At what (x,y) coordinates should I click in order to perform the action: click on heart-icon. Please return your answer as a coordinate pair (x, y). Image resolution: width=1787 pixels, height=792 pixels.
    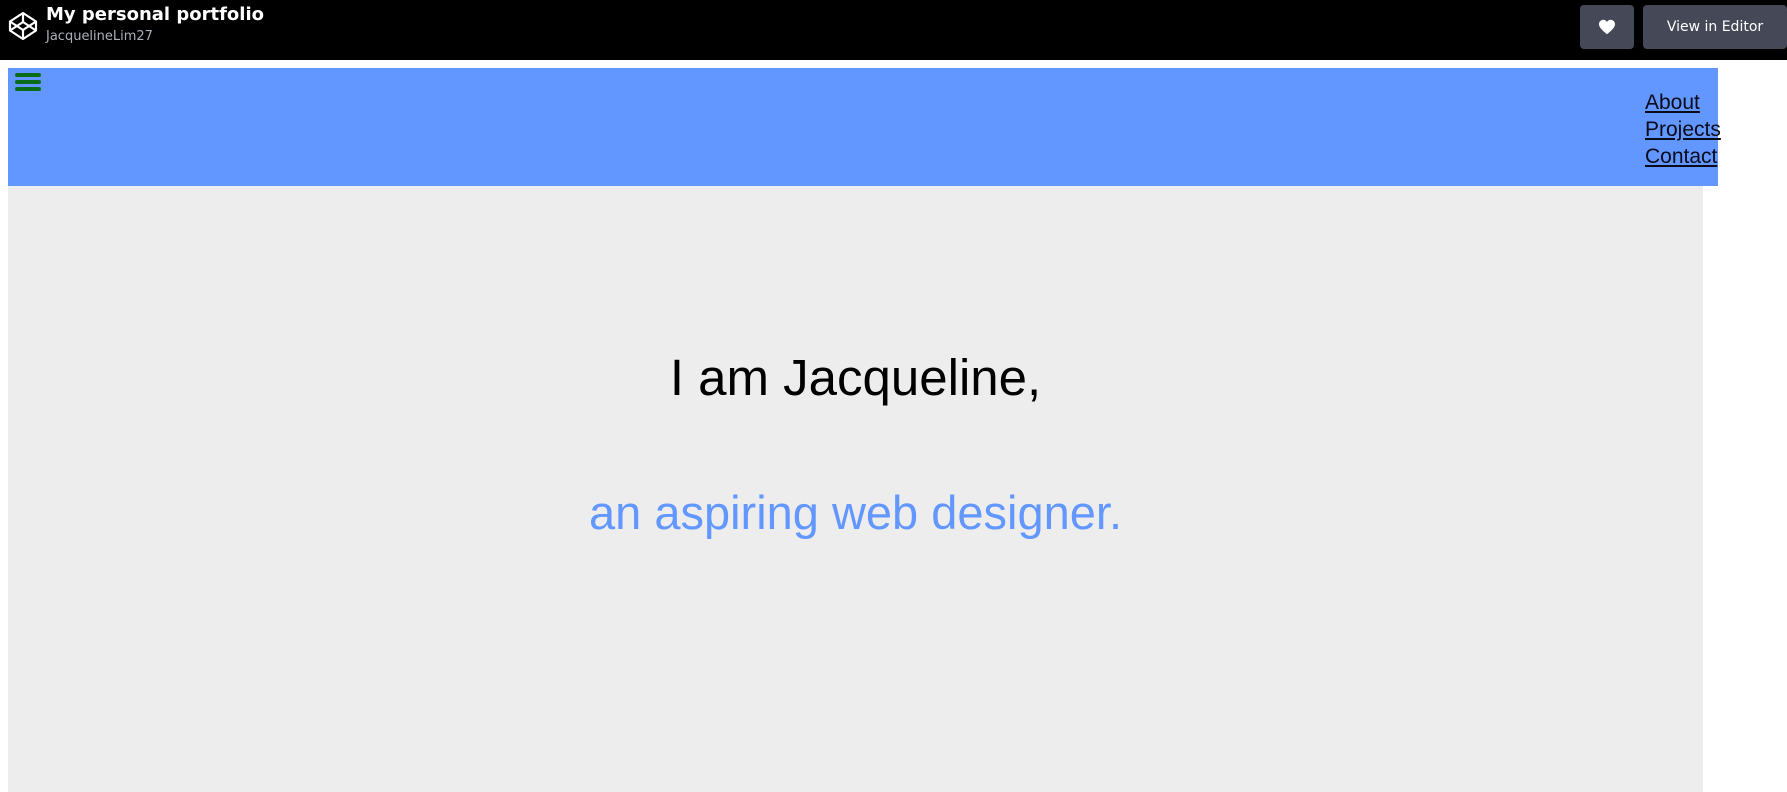
    Looking at the image, I should click on (1607, 27).